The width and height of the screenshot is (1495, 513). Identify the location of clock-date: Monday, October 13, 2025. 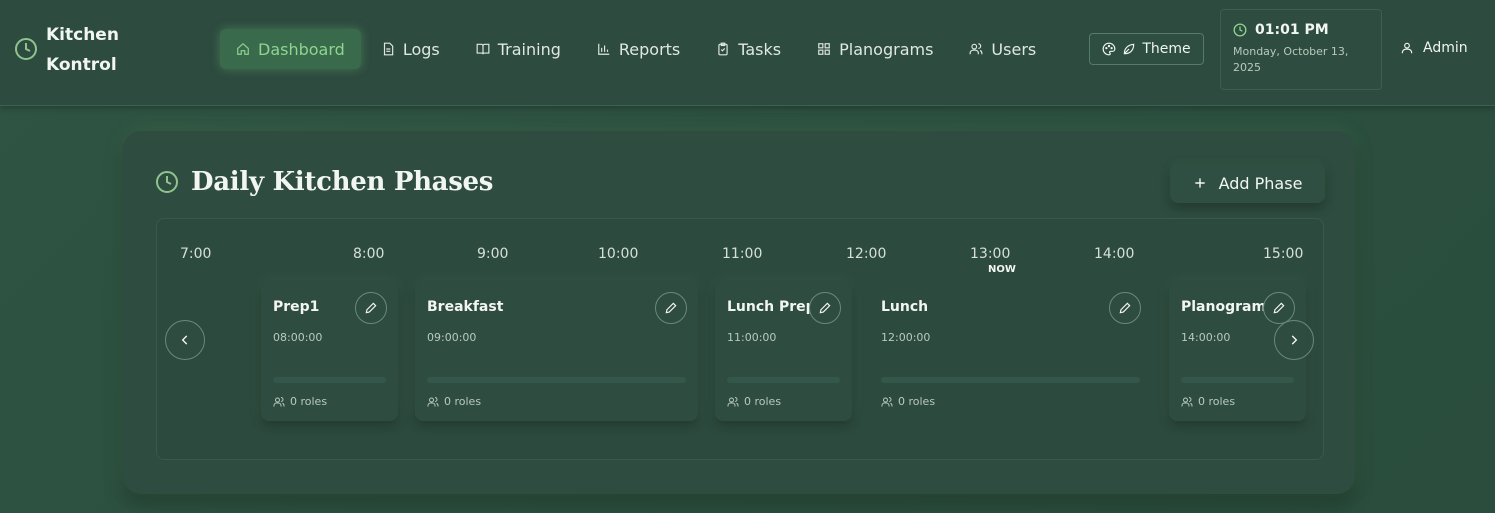
(1291, 59).